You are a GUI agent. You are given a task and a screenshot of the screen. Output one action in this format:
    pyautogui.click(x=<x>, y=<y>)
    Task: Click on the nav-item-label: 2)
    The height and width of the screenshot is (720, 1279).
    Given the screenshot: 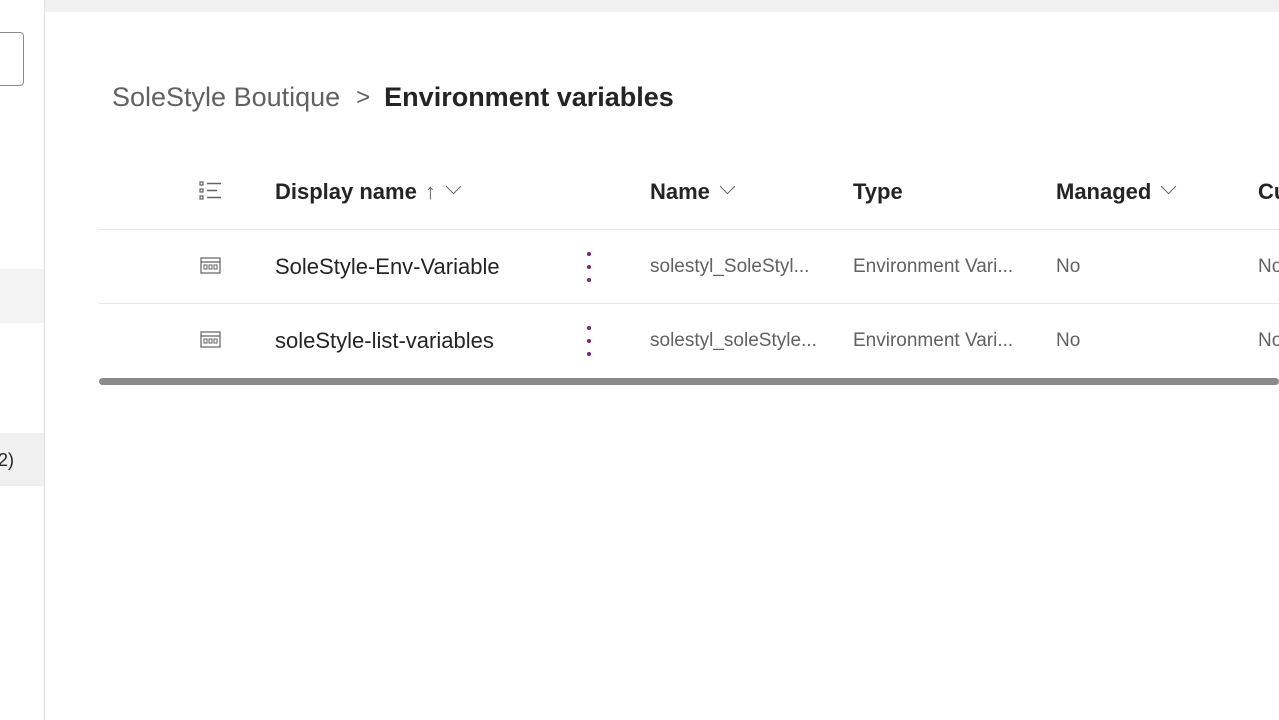 What is the action you would take?
    pyautogui.click(x=7, y=460)
    